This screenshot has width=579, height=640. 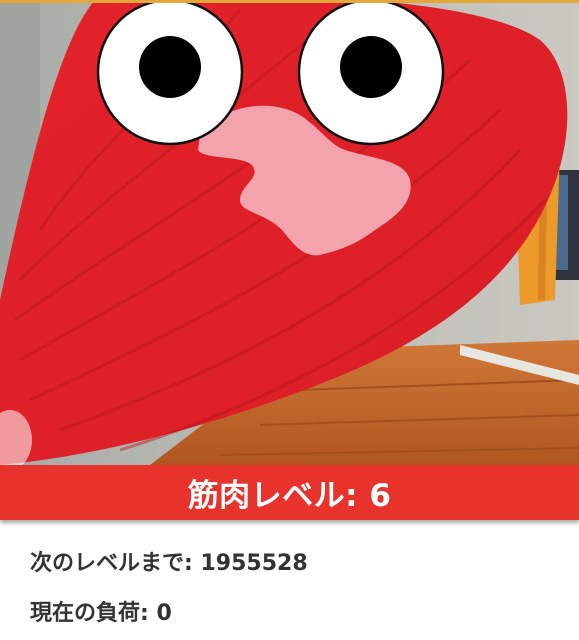 I want to click on current-load-label: 現在の負荷:, so click(x=93, y=613).